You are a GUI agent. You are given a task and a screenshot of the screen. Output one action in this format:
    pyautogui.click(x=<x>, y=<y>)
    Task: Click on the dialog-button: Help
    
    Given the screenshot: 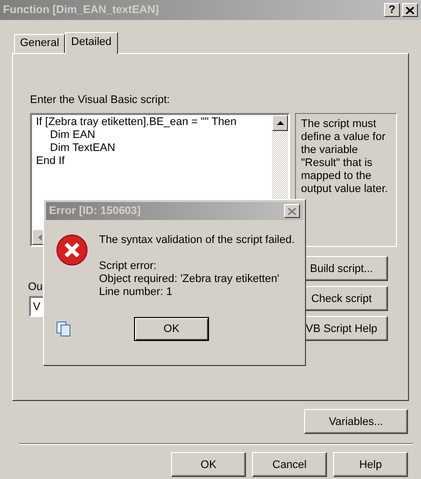 What is the action you would take?
    pyautogui.click(x=370, y=464)
    